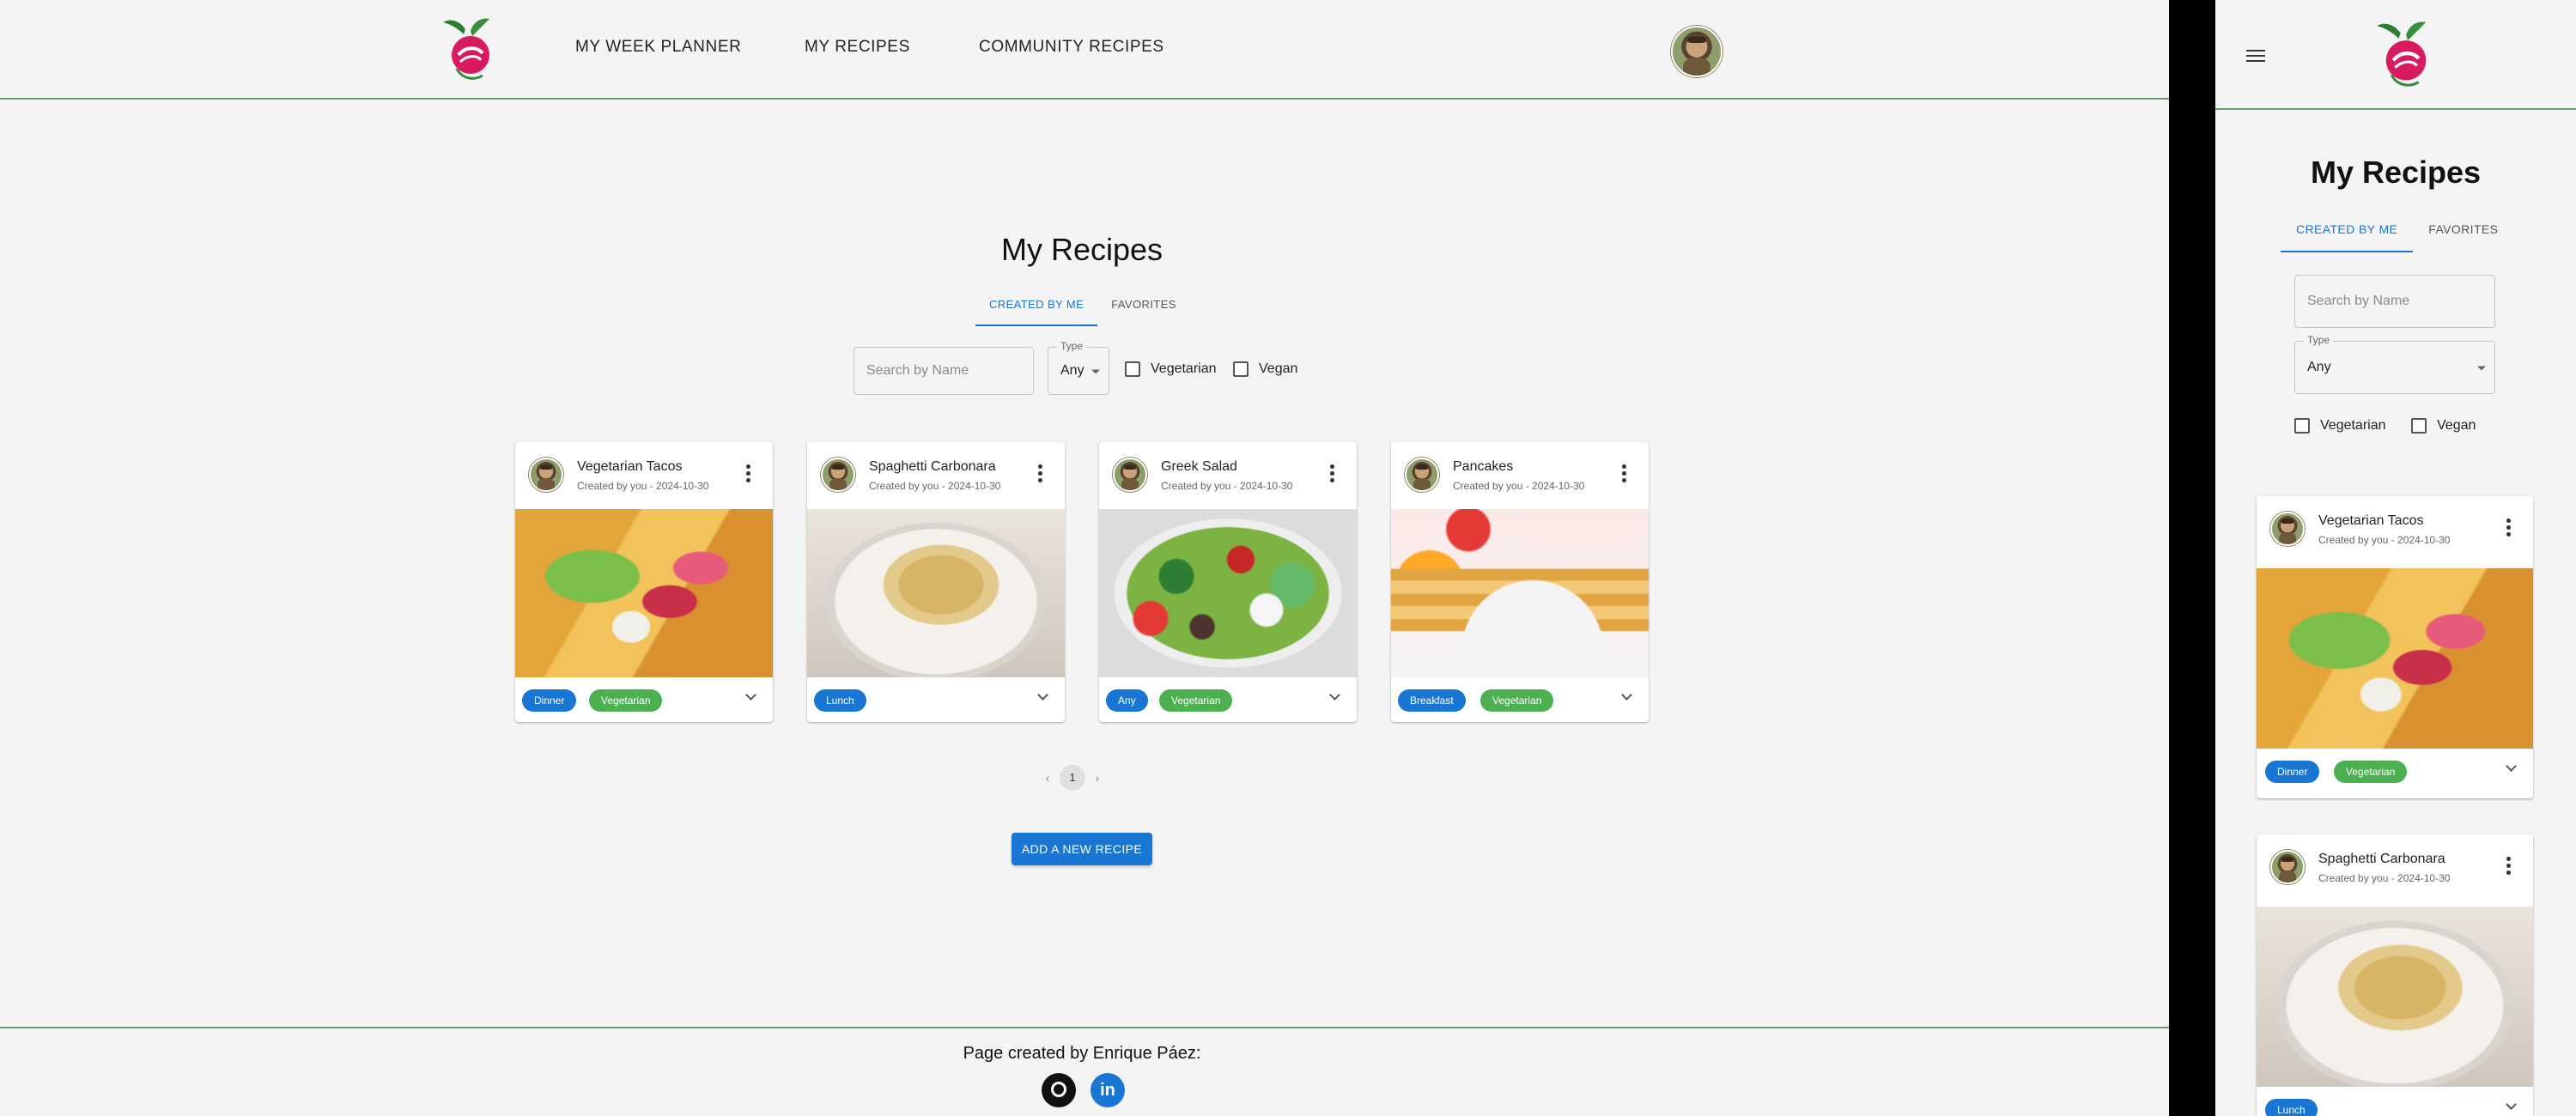  What do you see at coordinates (1048, 778) in the screenshot?
I see `prev-page-icon: ‹` at bounding box center [1048, 778].